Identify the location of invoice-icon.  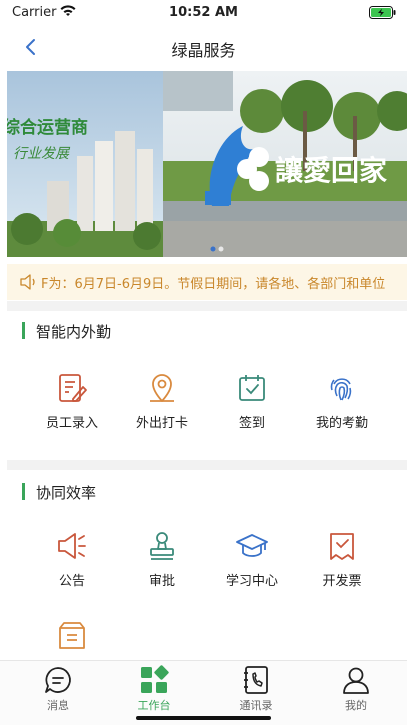
(342, 546).